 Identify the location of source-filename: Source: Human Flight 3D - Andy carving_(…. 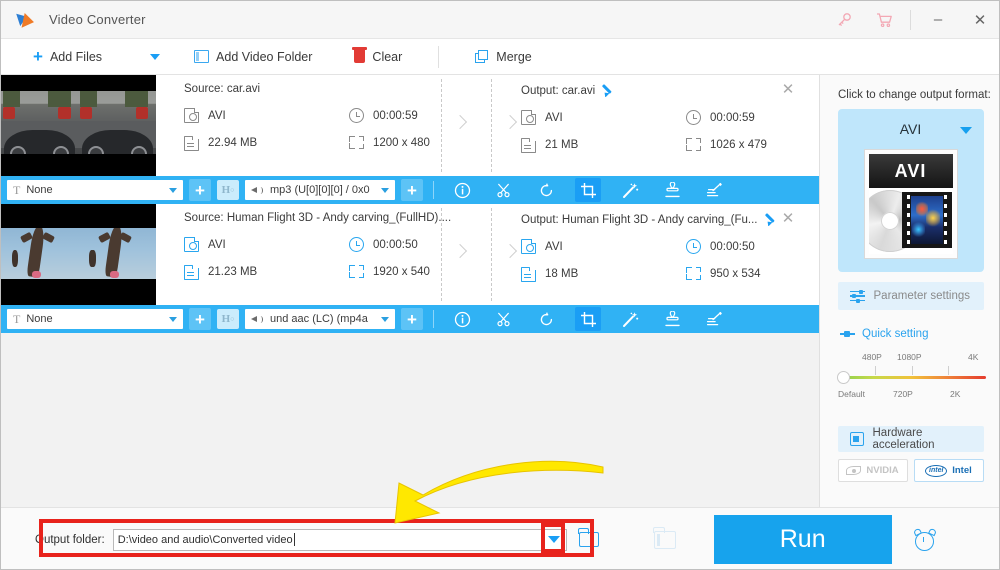
(318, 218).